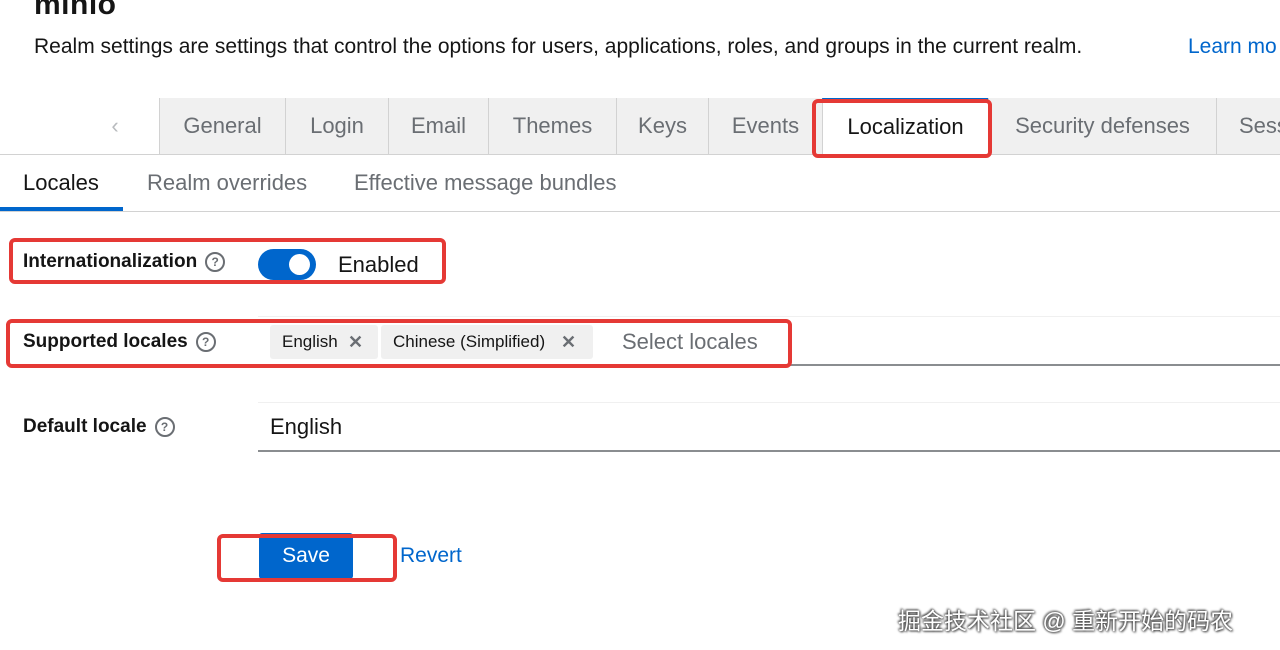 Image resolution: width=1280 pixels, height=650 pixels. I want to click on help-icon: ?, so click(164, 426).